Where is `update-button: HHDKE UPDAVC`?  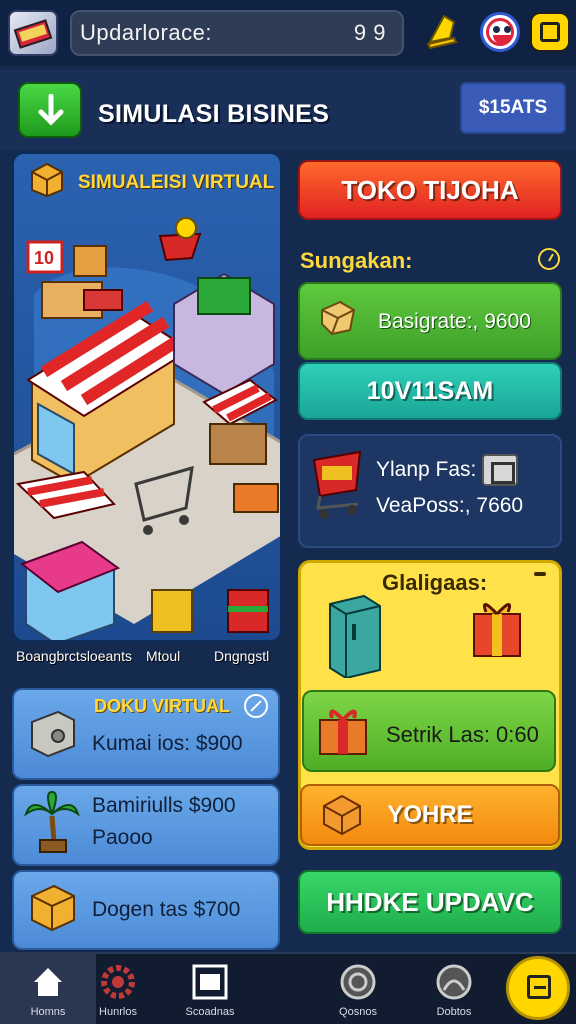
update-button: HHDKE UPDAVC is located at coordinates (430, 902).